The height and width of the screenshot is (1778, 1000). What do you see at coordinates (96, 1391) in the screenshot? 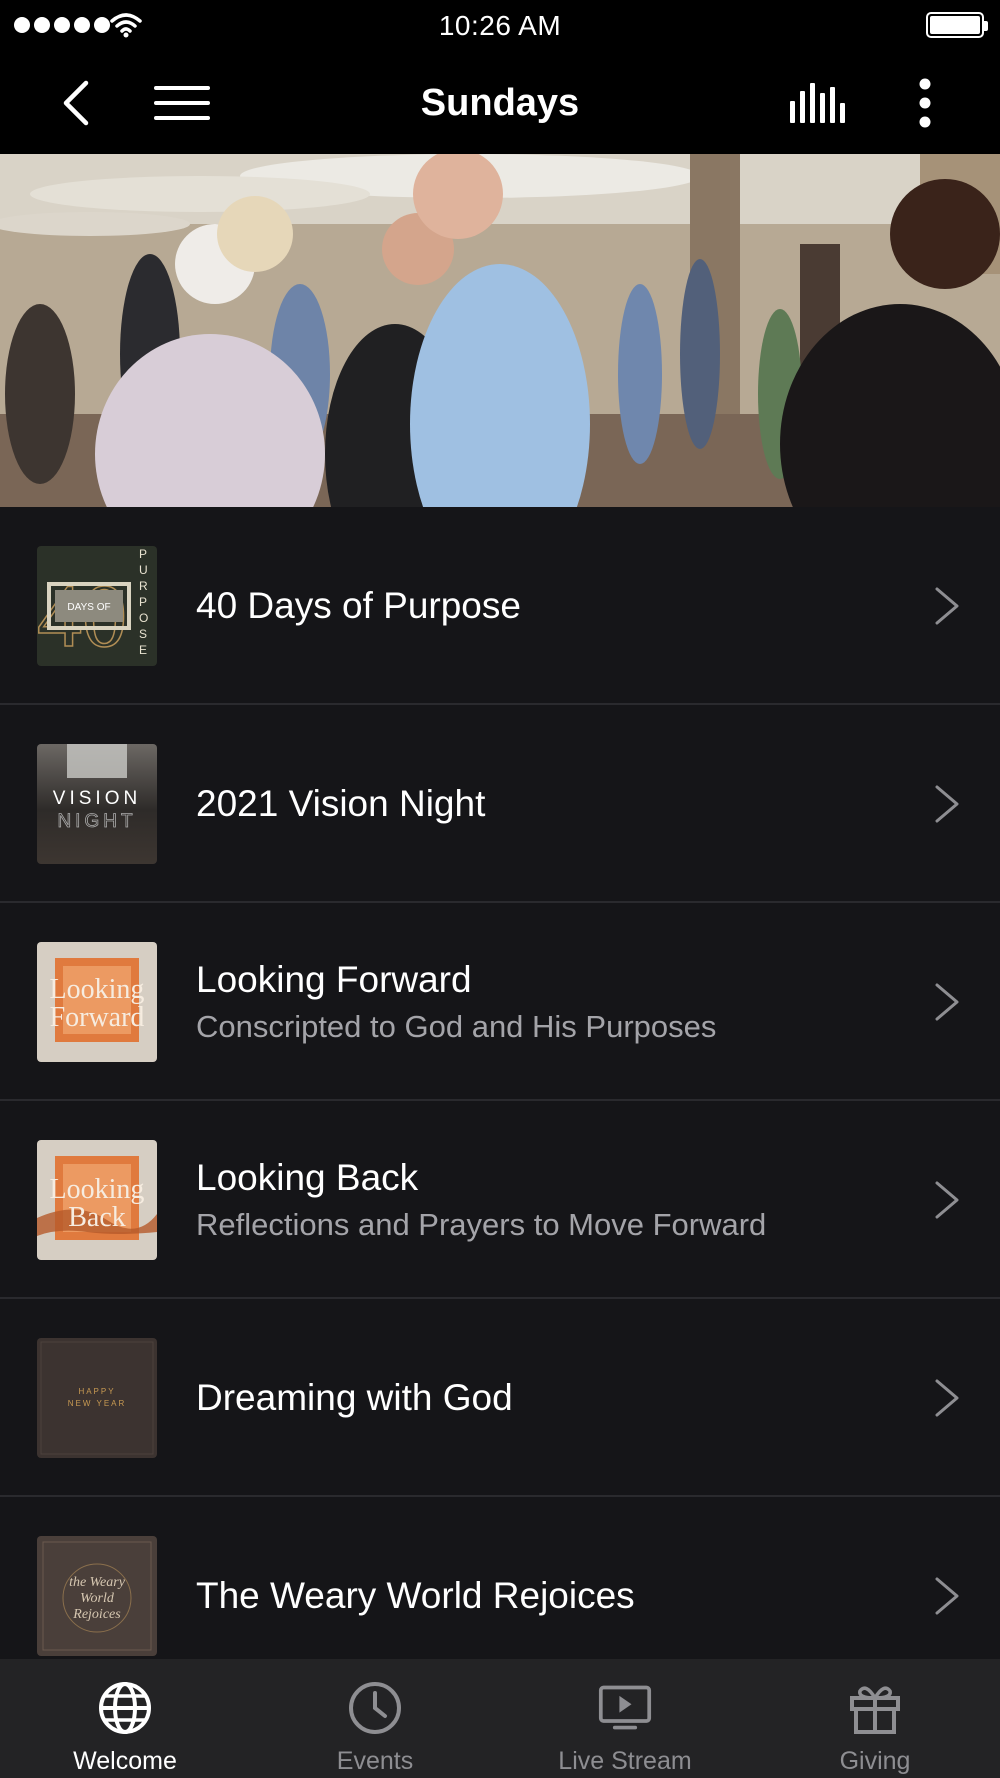
I see `svg-text: HAPPY` at bounding box center [96, 1391].